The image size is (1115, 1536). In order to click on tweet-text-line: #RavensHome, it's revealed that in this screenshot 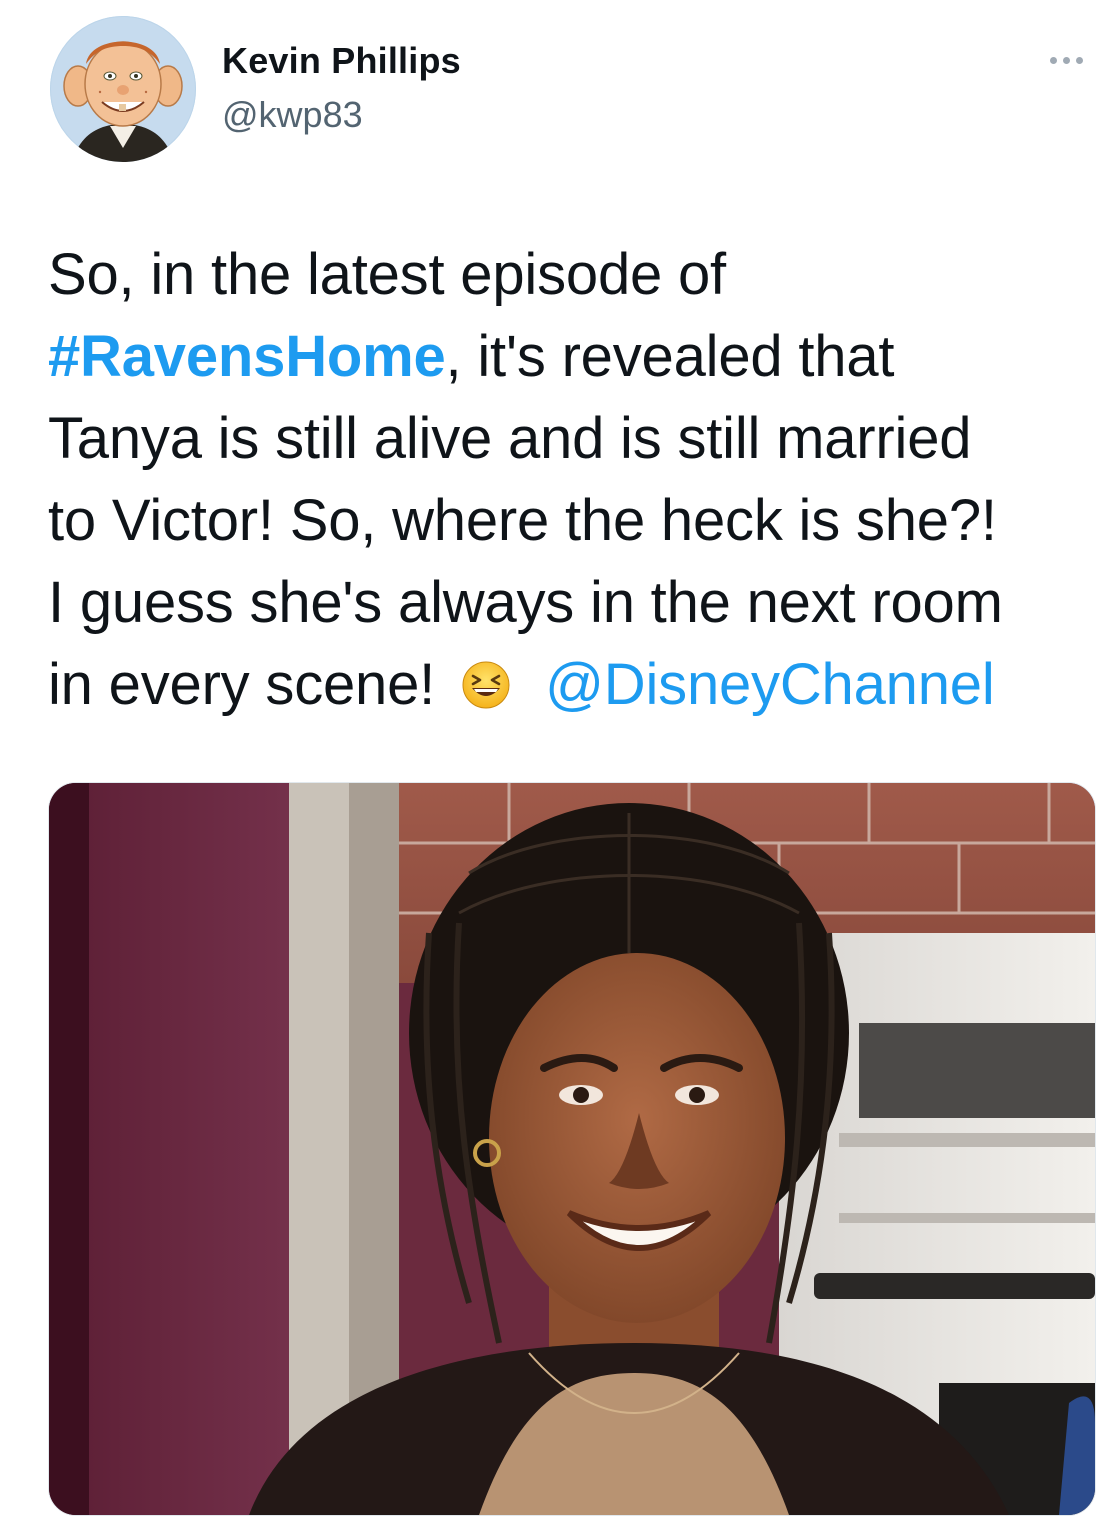, I will do `click(573, 357)`.